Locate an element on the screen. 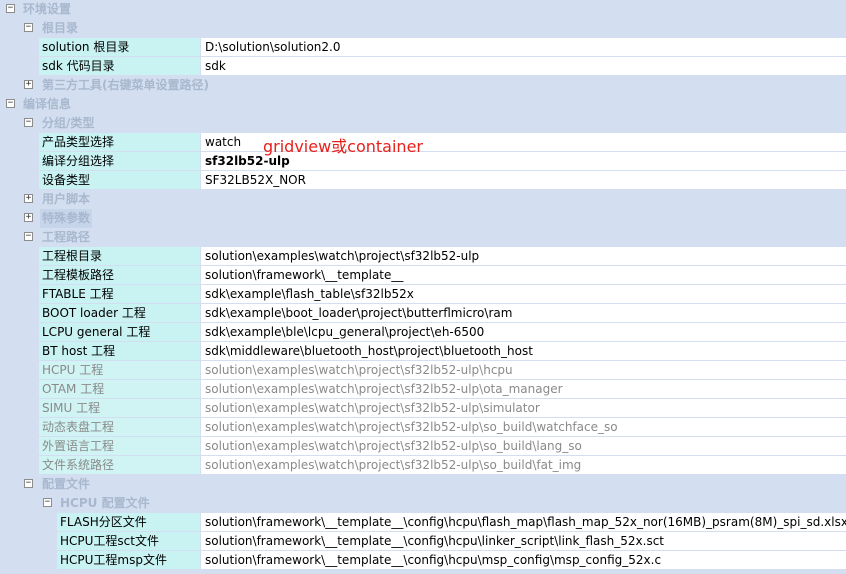 The image size is (846, 574). category-env: − 环境设置 is located at coordinates (423, 9).